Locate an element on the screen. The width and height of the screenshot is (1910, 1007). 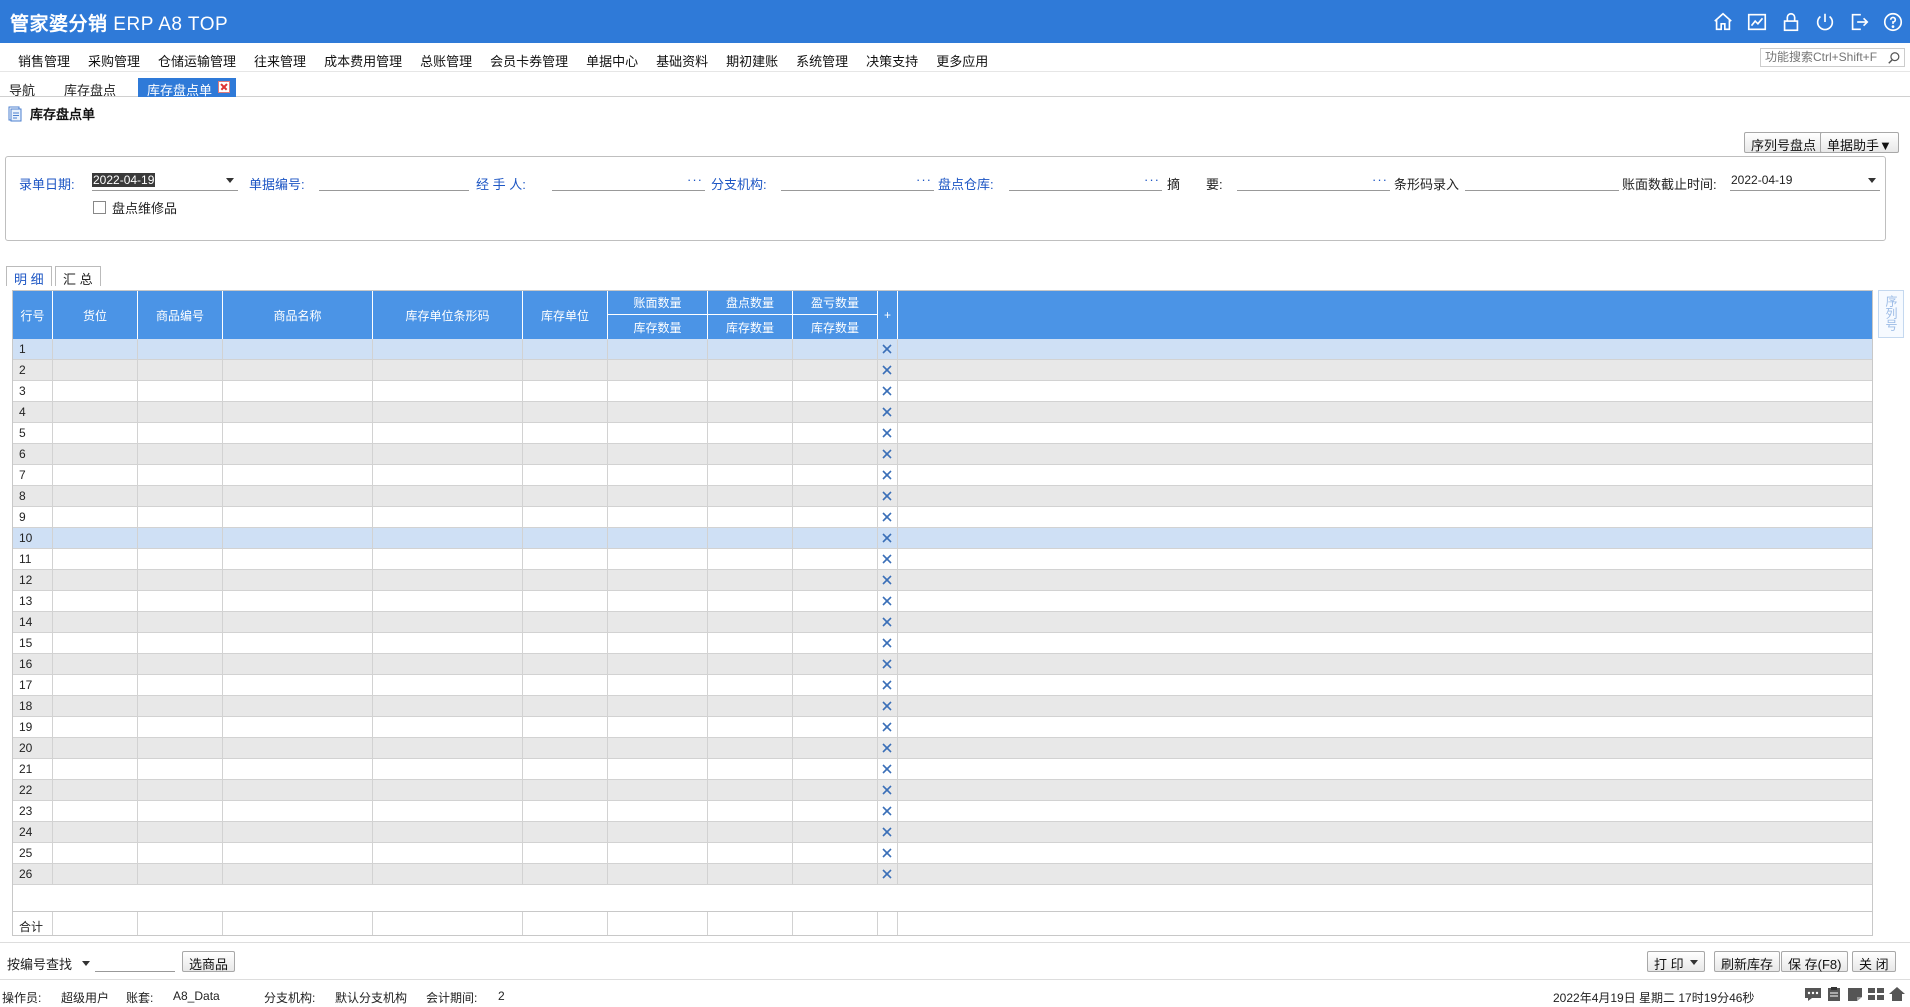
menu-item-2: 仓储运输管理 is located at coordinates (197, 60).